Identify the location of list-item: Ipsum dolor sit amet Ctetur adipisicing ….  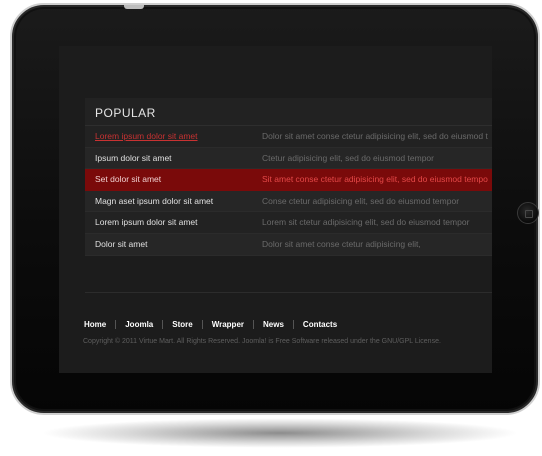
(288, 158).